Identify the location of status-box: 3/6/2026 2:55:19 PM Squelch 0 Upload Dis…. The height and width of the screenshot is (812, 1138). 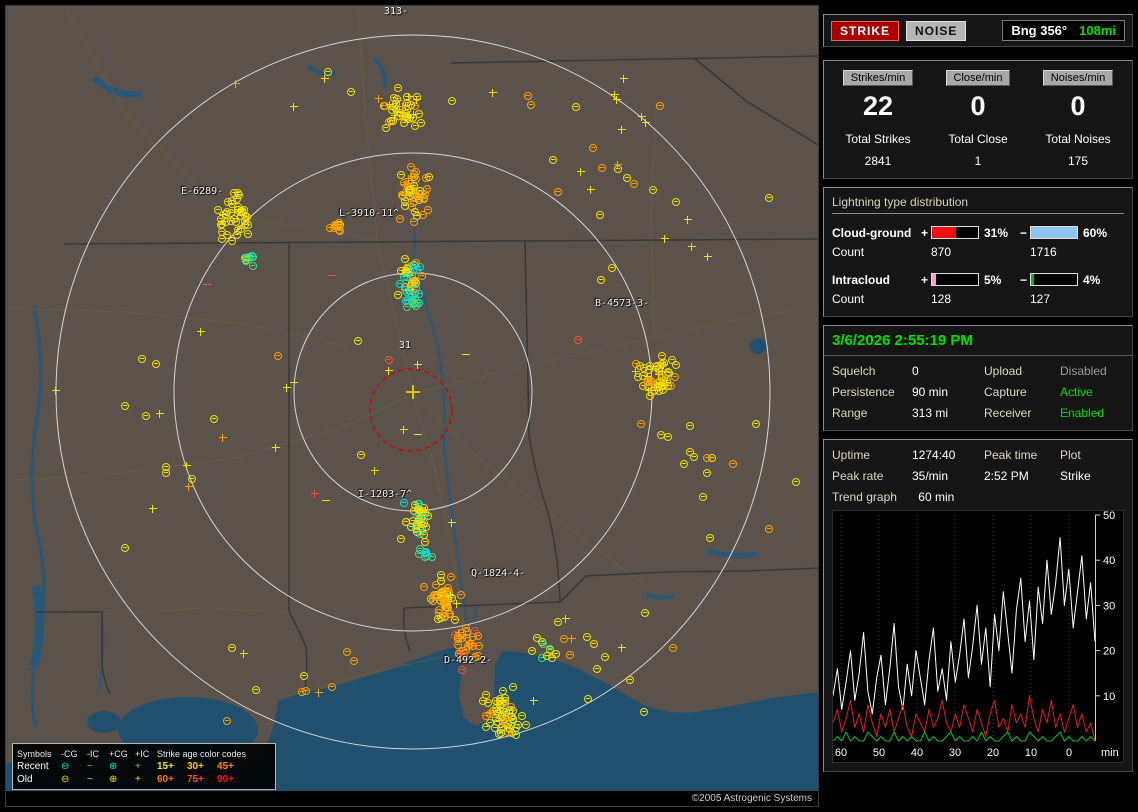
(978, 378).